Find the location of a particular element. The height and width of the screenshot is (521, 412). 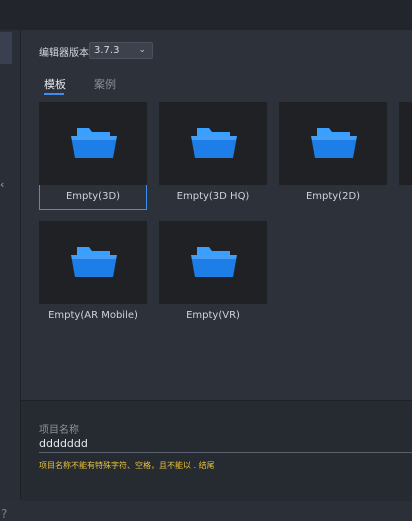

sidebar-selected-item is located at coordinates (6, 48).